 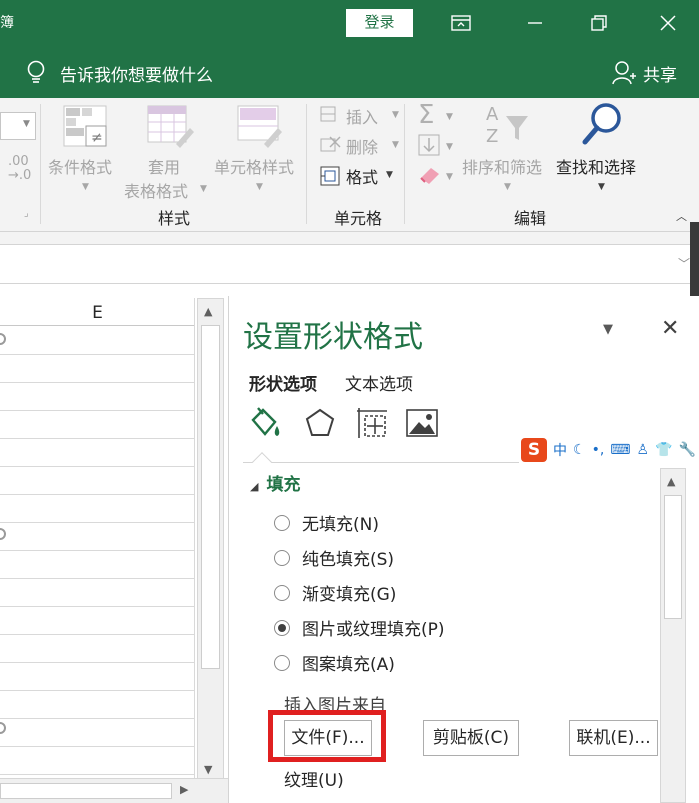 What do you see at coordinates (349, 264) in the screenshot?
I see `formula-bar: ﹀` at bounding box center [349, 264].